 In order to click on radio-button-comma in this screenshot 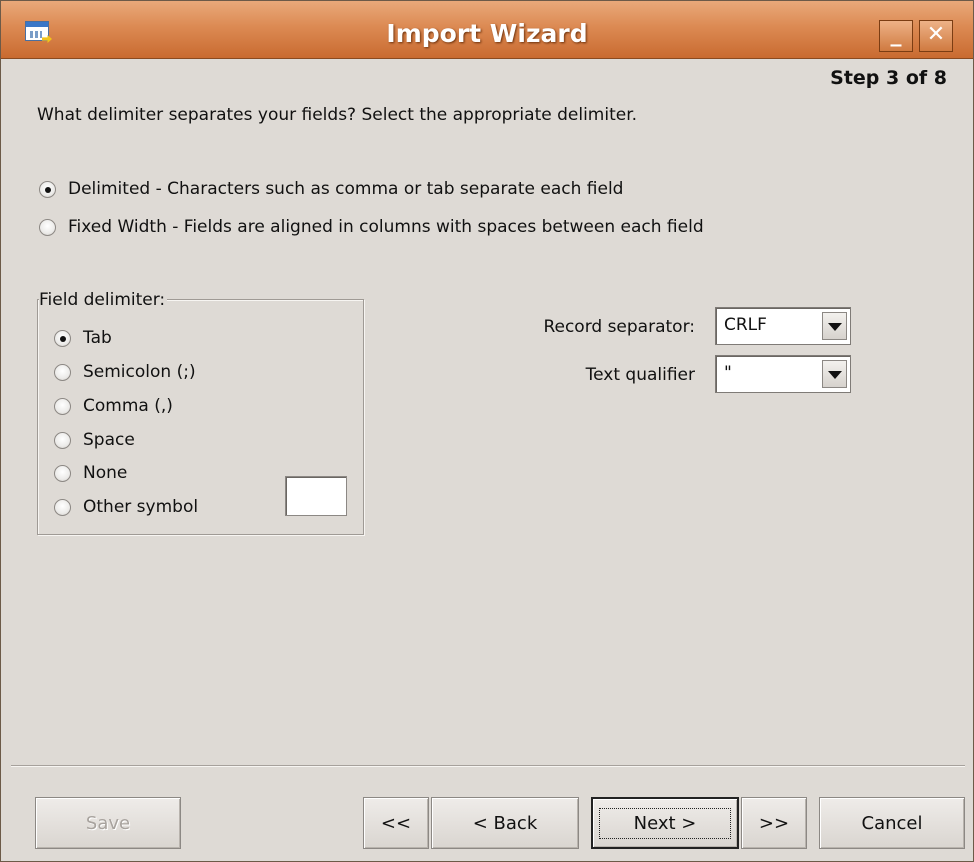, I will do `click(62, 406)`.